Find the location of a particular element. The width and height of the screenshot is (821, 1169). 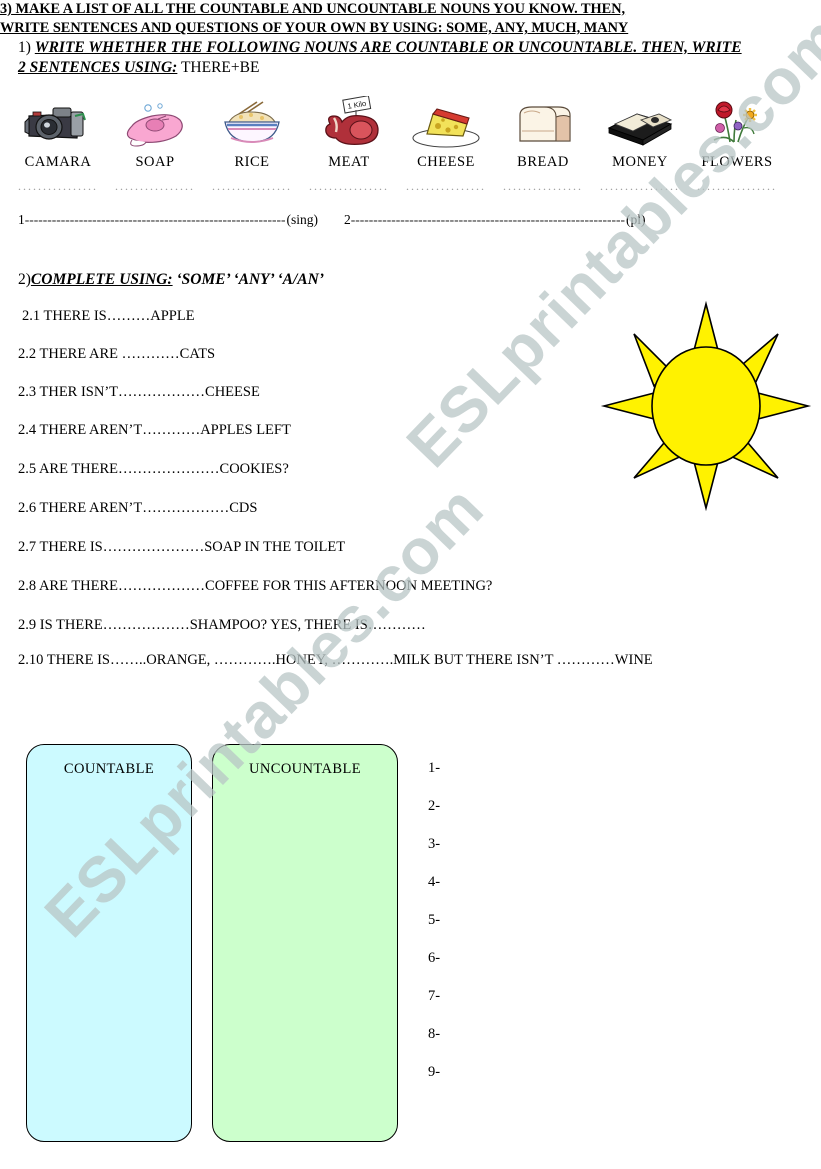

picture-label: CHEESE is located at coordinates (446, 162).